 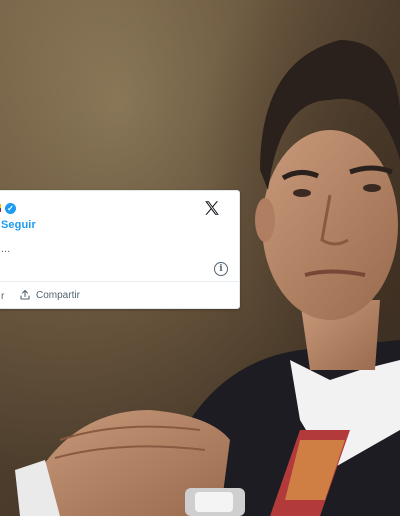 I want to click on follow-link: Seguir, so click(x=18, y=225).